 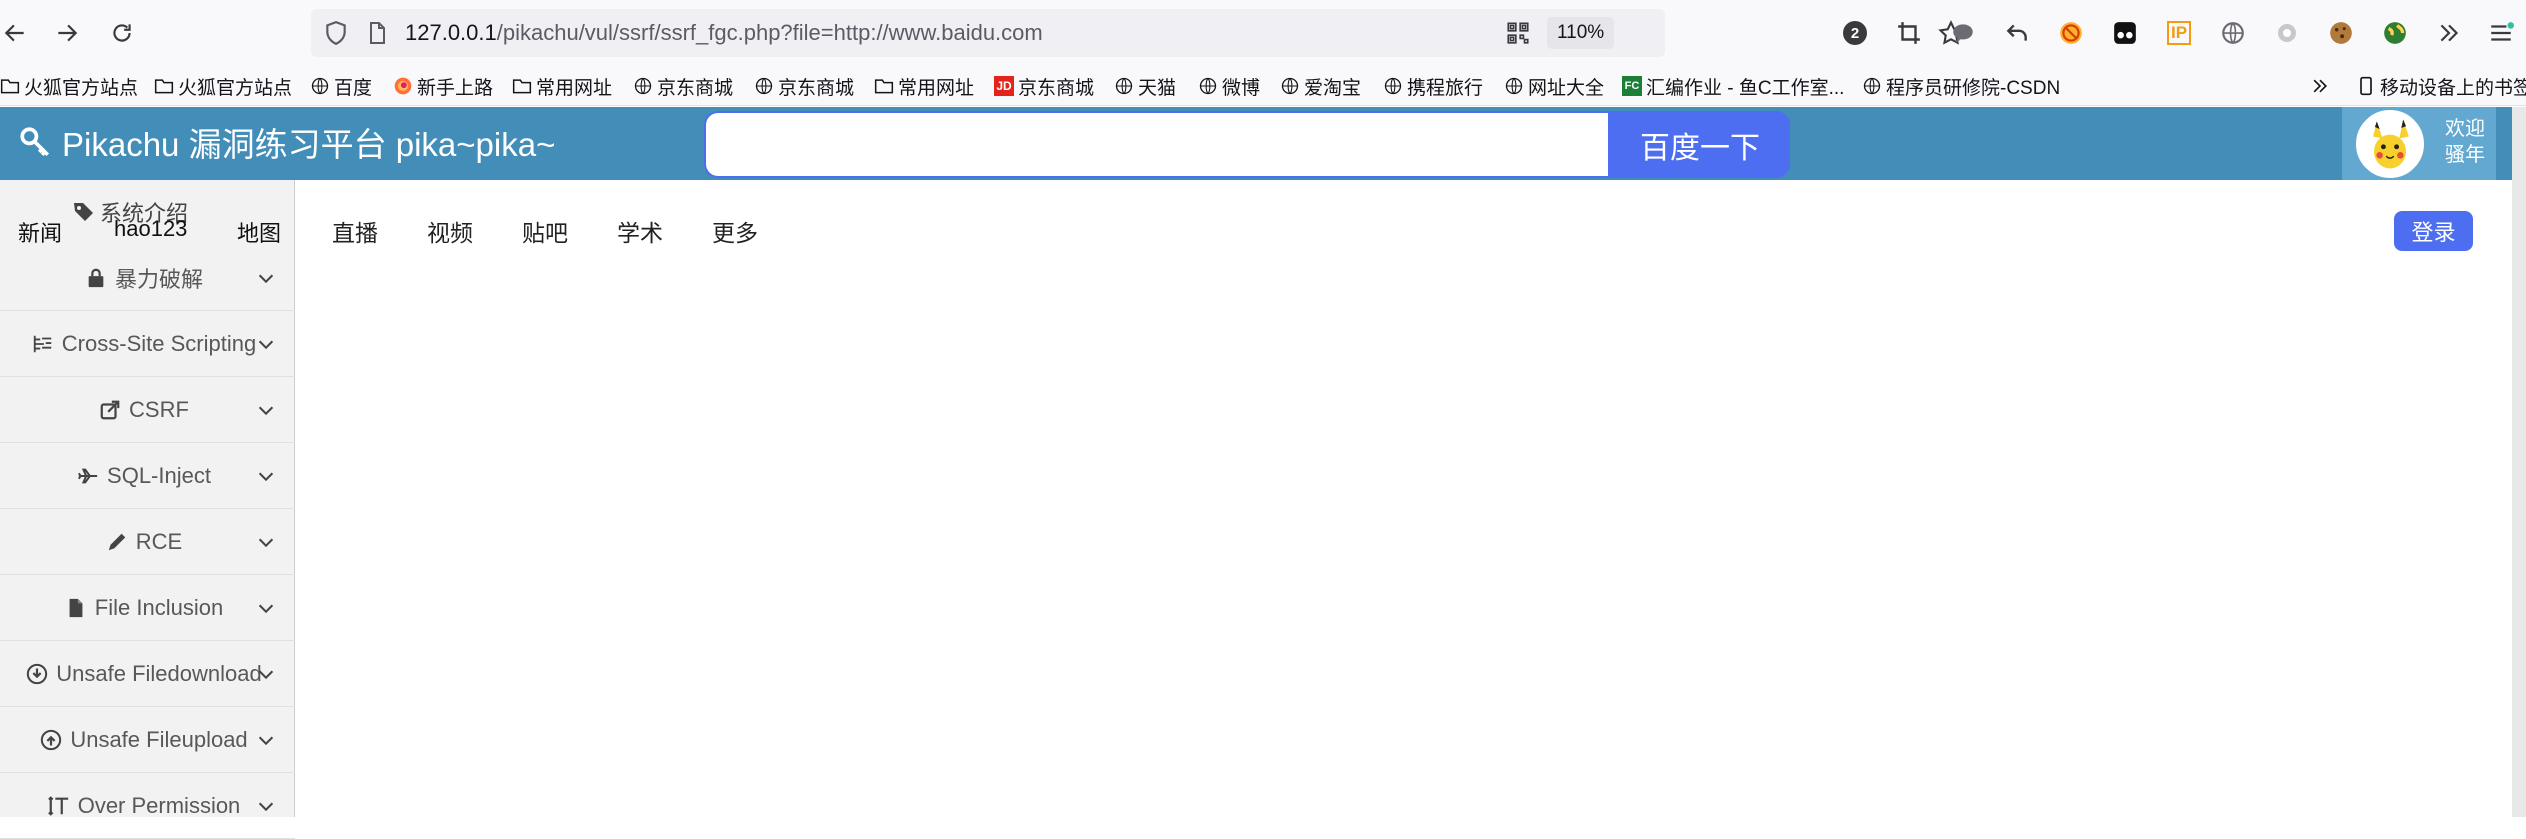 I want to click on tags-icon, so click(x=83, y=212).